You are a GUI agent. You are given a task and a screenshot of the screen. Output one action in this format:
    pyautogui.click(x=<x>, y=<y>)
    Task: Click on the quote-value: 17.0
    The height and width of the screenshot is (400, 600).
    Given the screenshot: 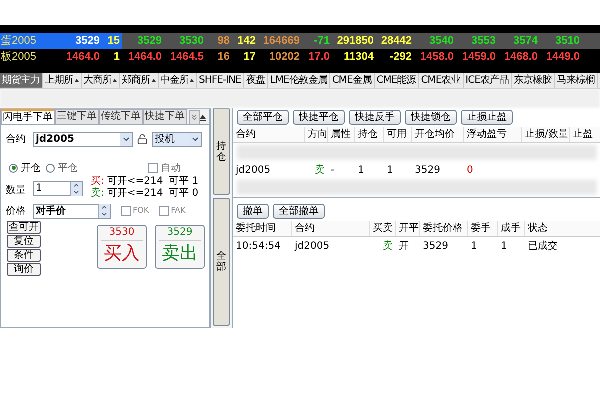 What is the action you would take?
    pyautogui.click(x=319, y=57)
    